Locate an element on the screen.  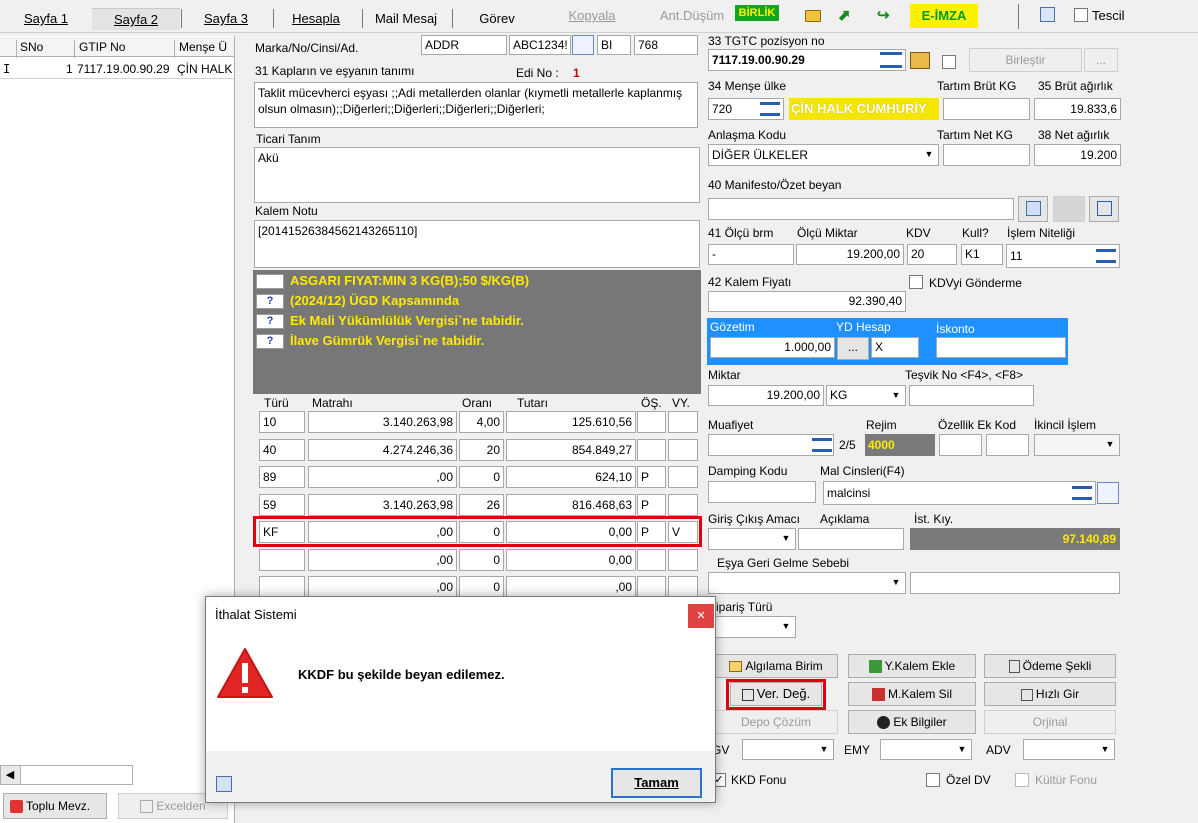
olcu-miktar-field: 19.200,00 is located at coordinates (850, 254).